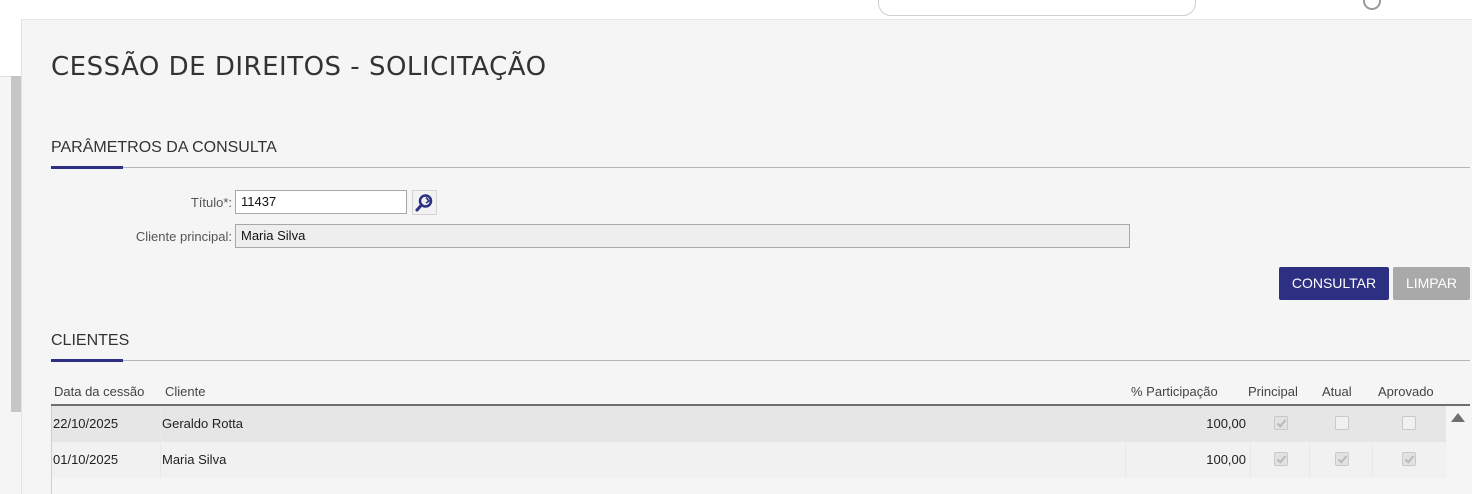 The width and height of the screenshot is (1472, 494). Describe the element at coordinates (211, 202) in the screenshot. I see `titulo-label: Título*:` at that location.